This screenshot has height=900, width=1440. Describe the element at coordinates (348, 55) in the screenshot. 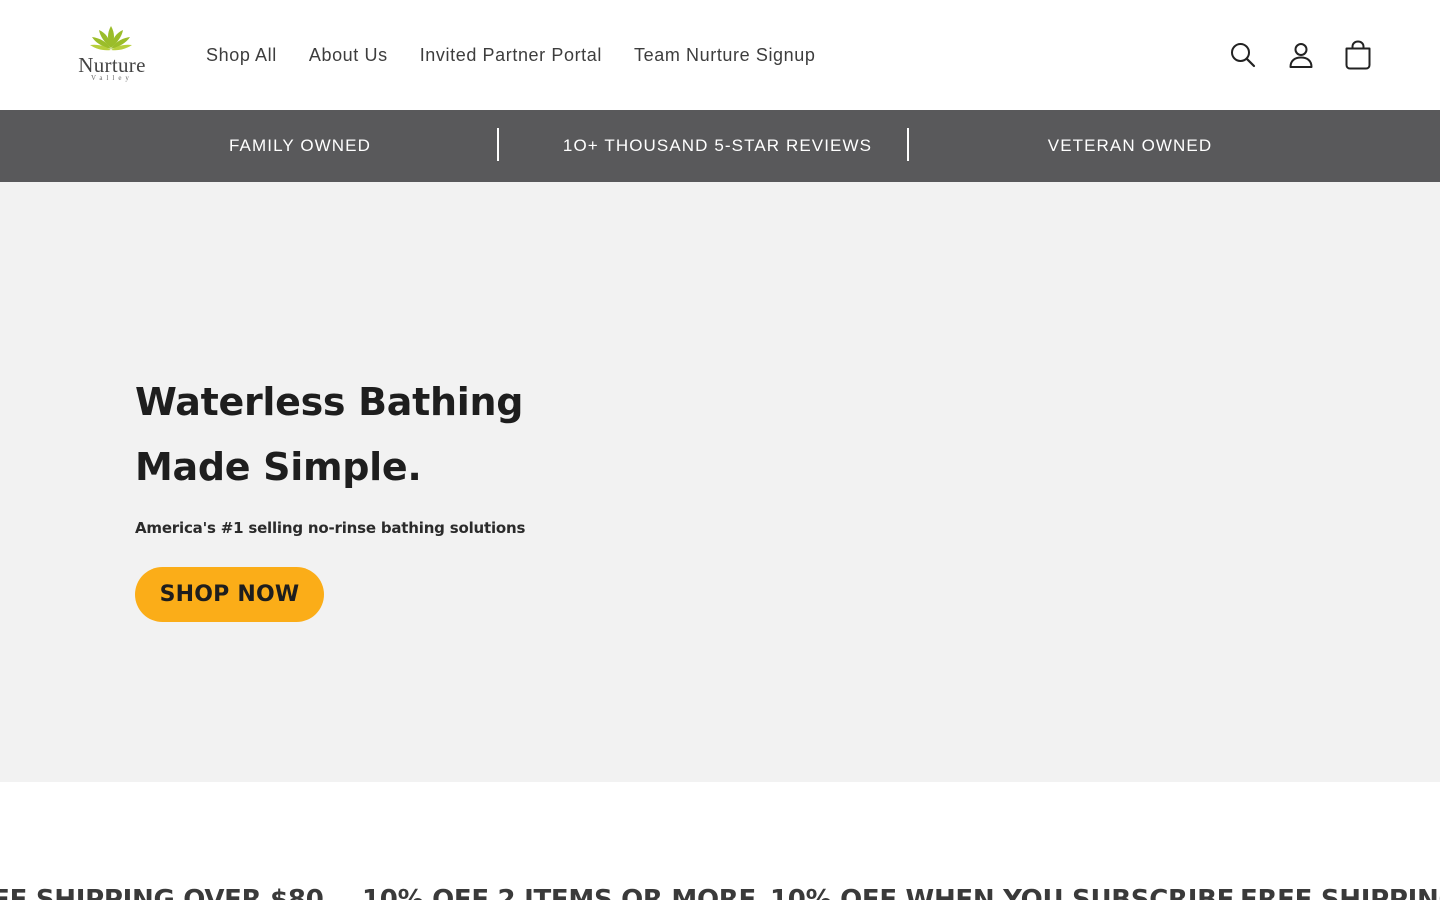

I see `nav-about-us: About Us` at that location.